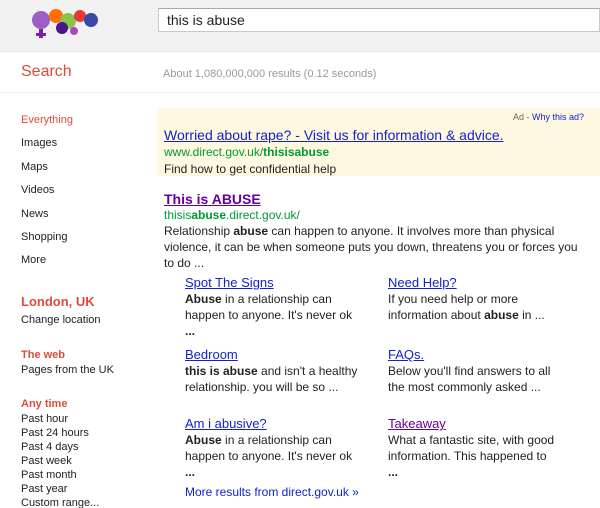  What do you see at coordinates (81, 170) in the screenshot?
I see `sidebar-item-maps: Maps` at bounding box center [81, 170].